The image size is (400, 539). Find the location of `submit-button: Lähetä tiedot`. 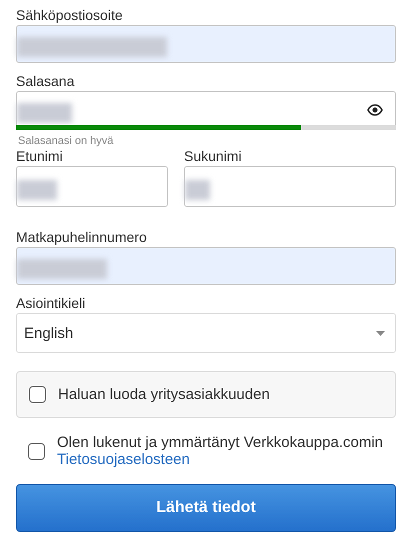

submit-button: Lähetä tiedot is located at coordinates (206, 508).